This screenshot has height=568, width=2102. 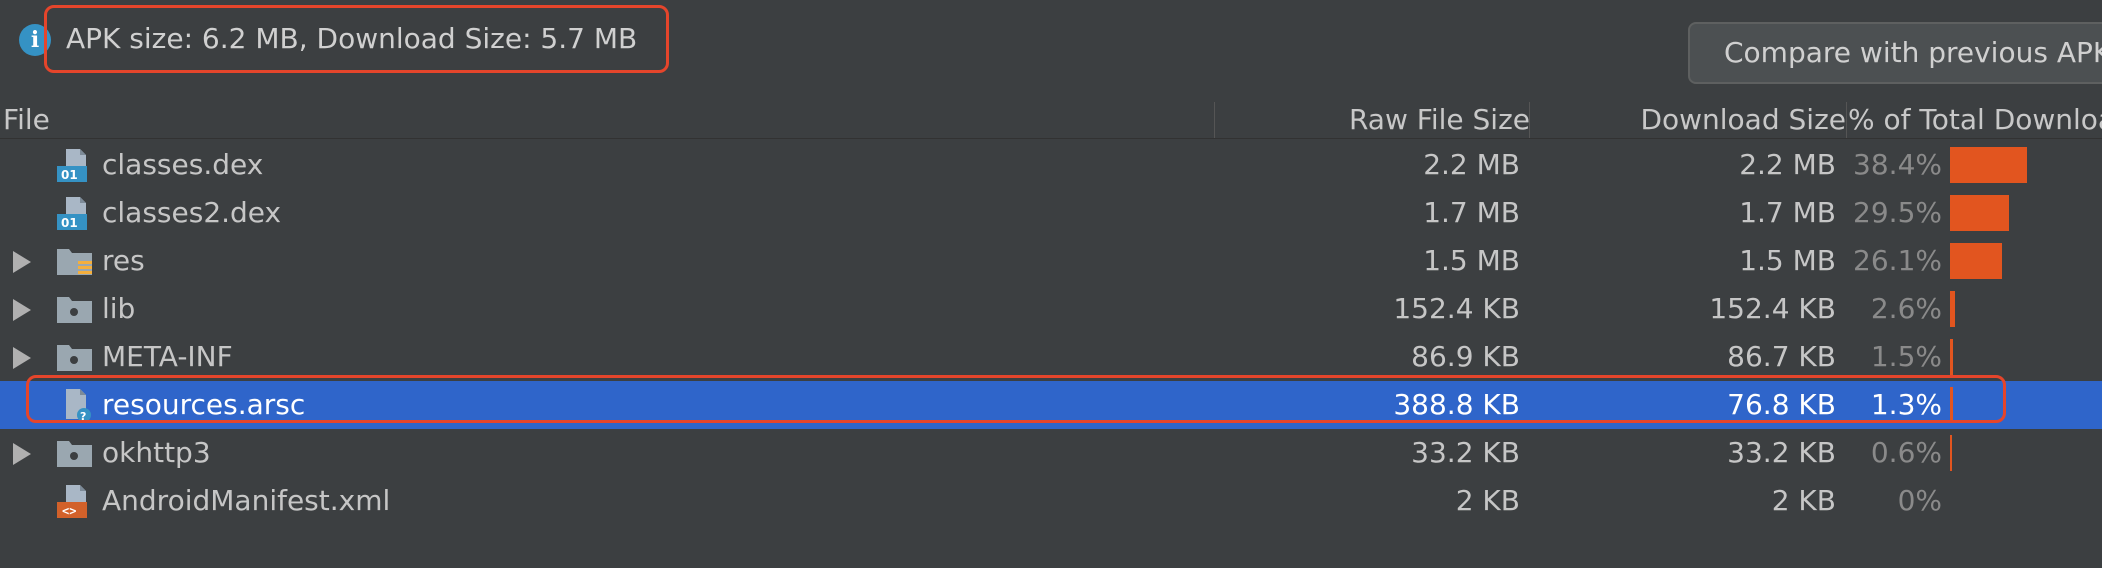 I want to click on percent-of-total: 1.3%, so click(x=1906, y=404).